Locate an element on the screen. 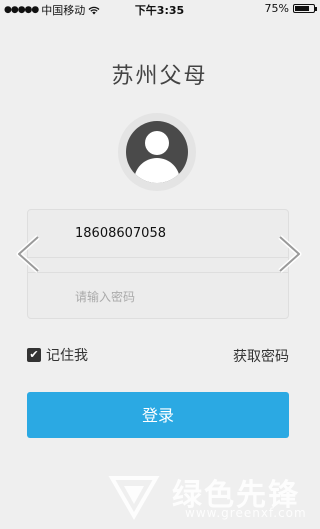 The height and width of the screenshot is (529, 320). phone-input is located at coordinates (158, 234).